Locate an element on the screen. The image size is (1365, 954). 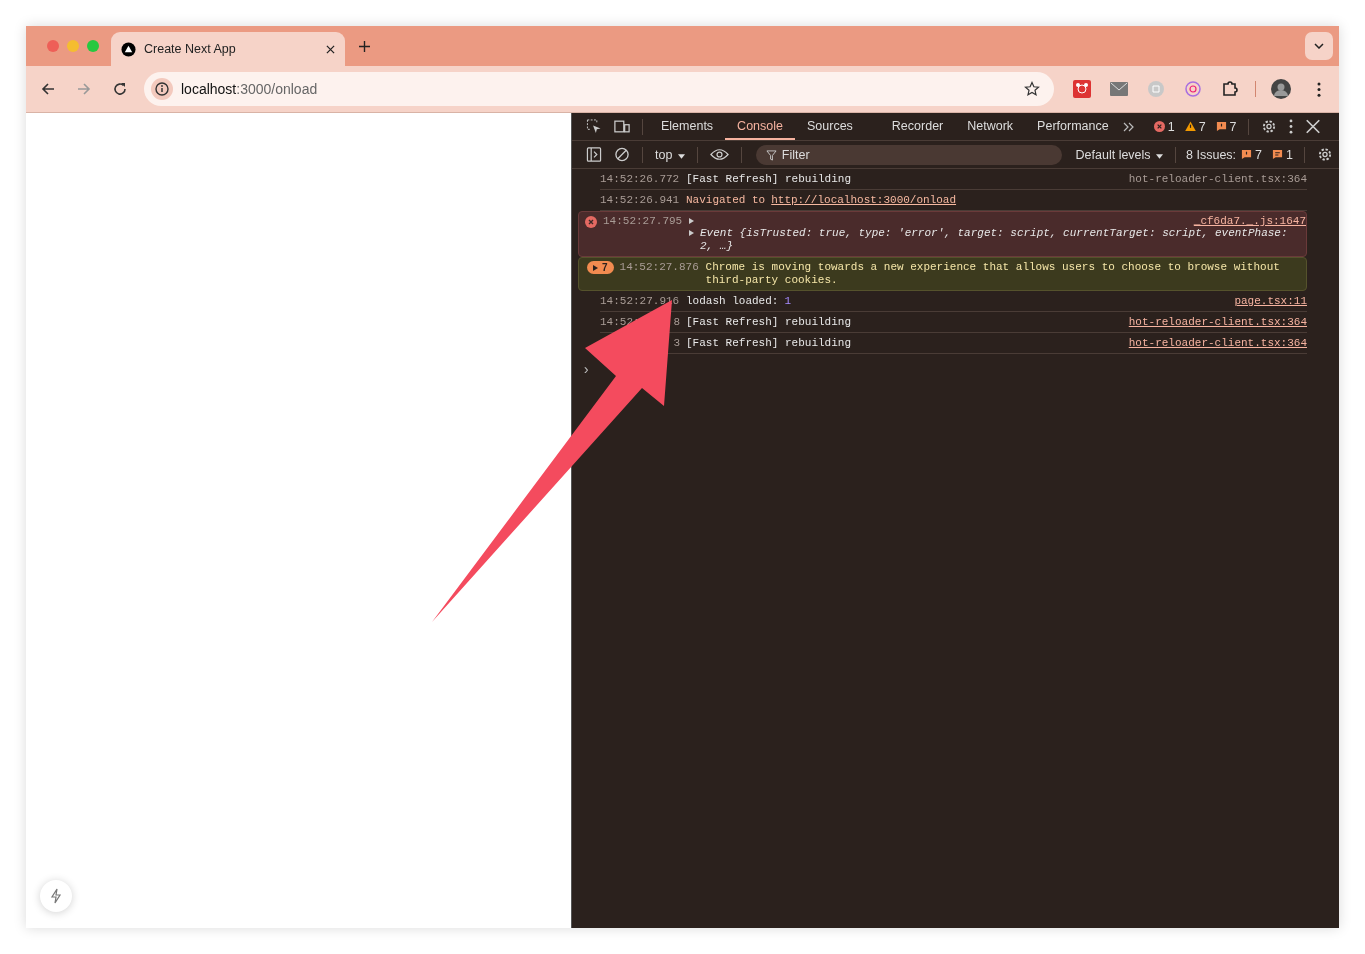
log-levels-dropdown: Default levels is located at coordinates (1119, 154).